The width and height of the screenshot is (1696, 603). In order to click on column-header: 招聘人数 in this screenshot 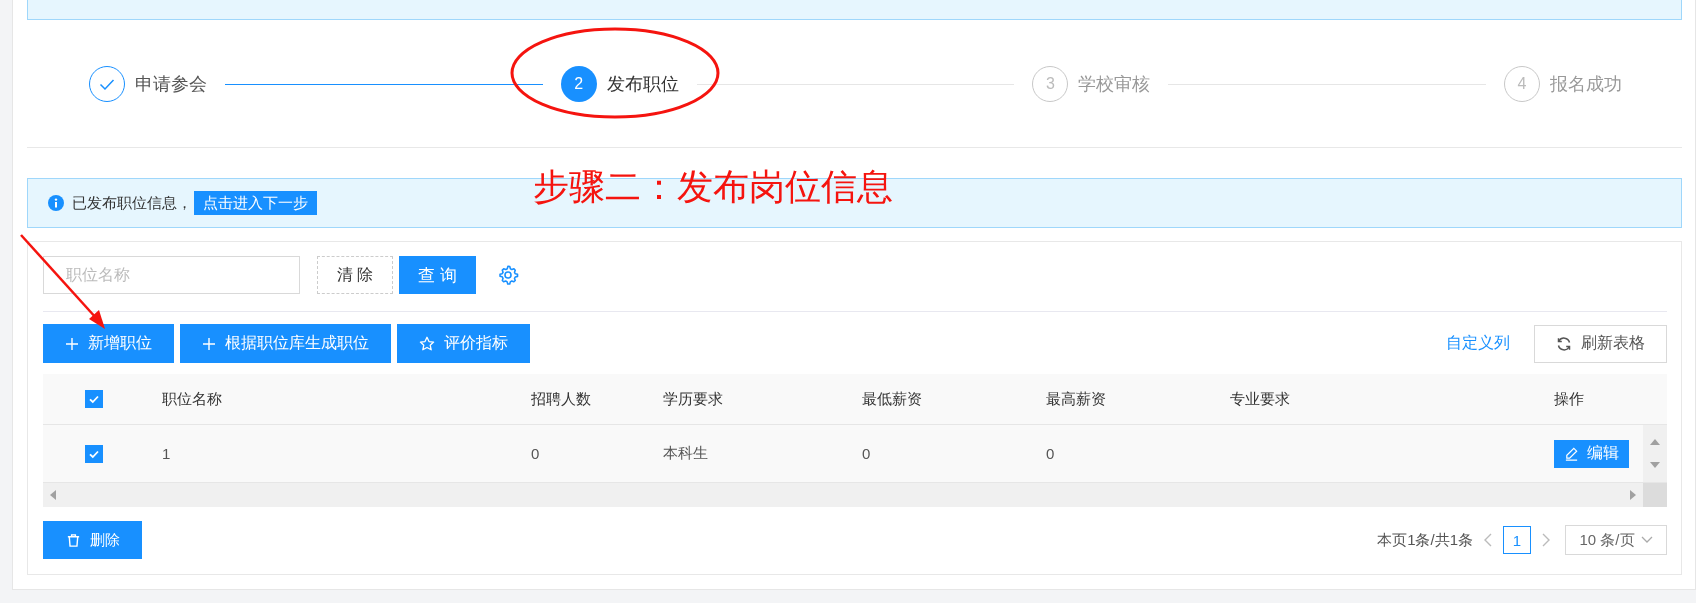, I will do `click(561, 399)`.